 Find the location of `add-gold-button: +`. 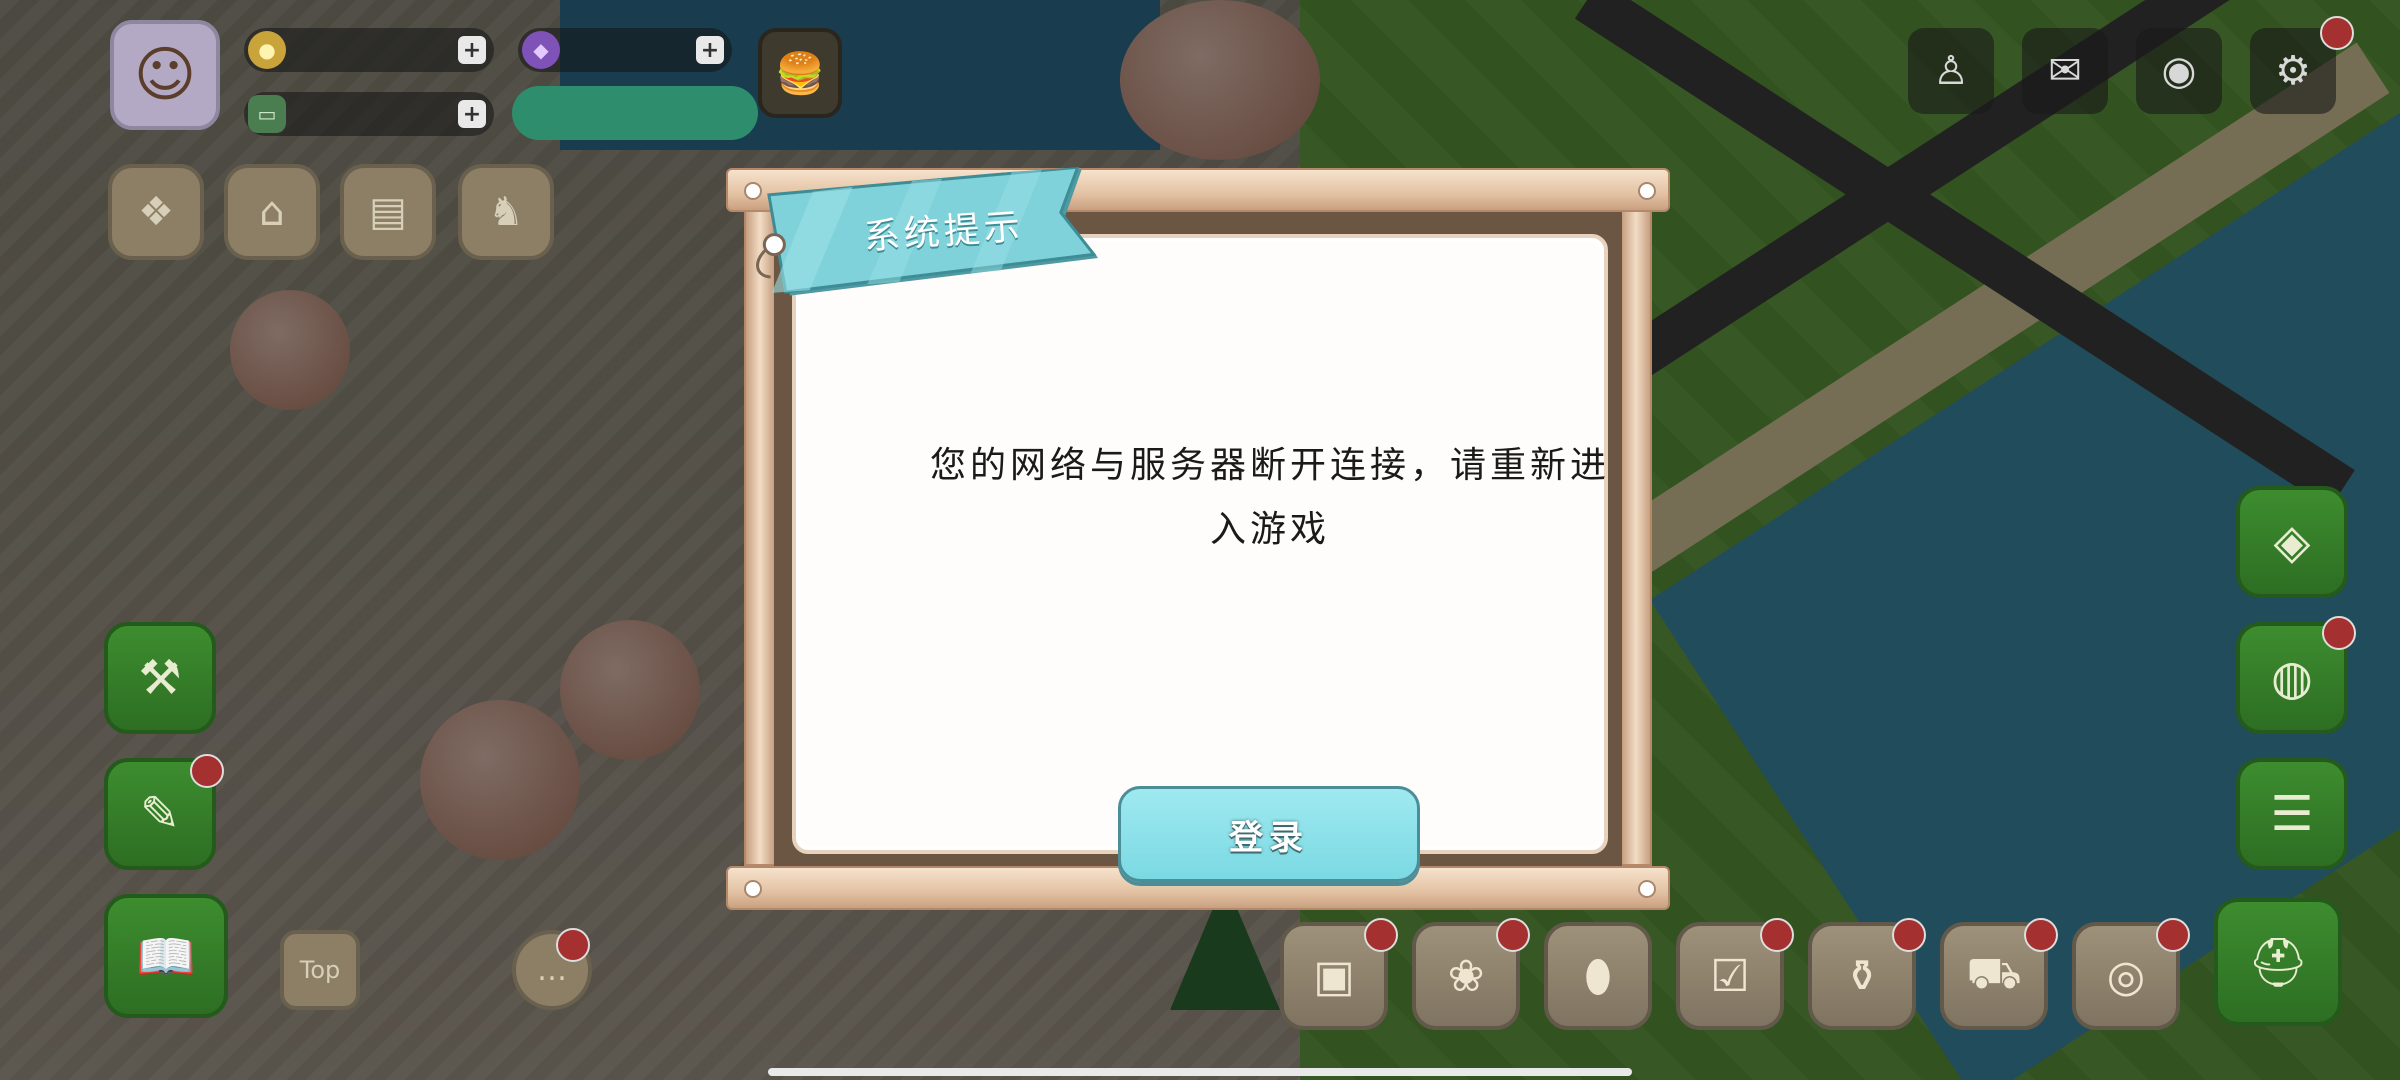

add-gold-button: + is located at coordinates (472, 50).